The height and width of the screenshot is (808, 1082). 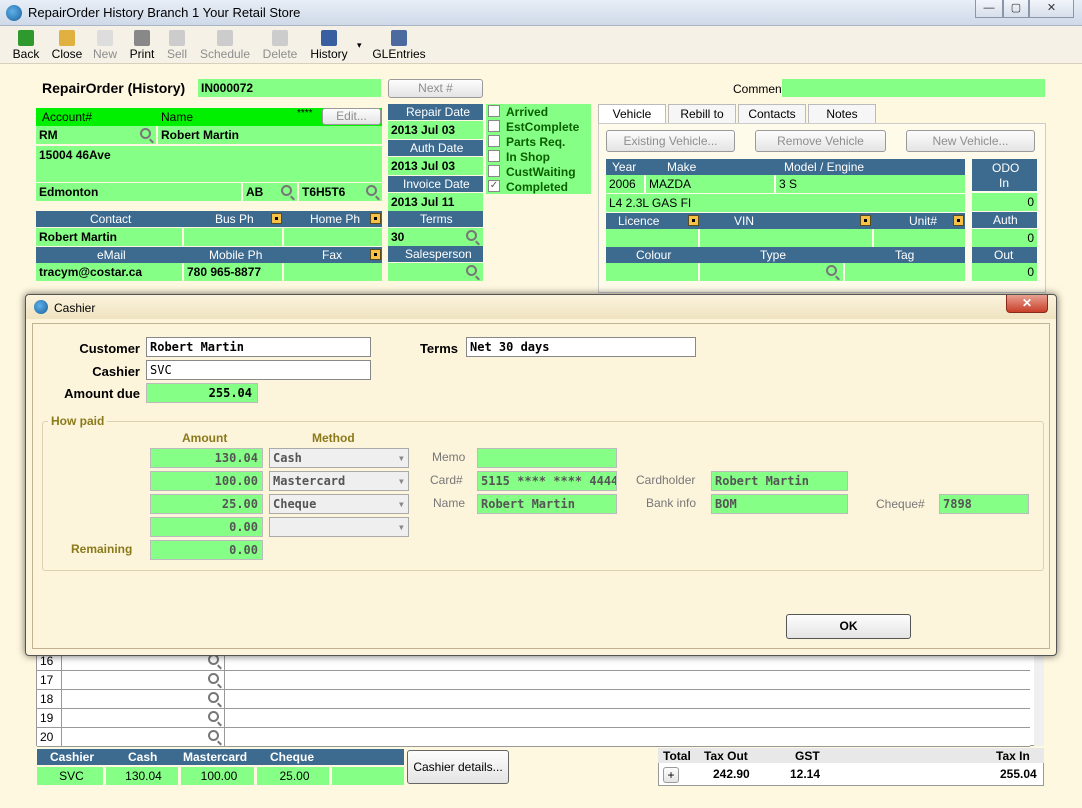 What do you see at coordinates (779, 504) in the screenshot?
I see `bank-field: BOM` at bounding box center [779, 504].